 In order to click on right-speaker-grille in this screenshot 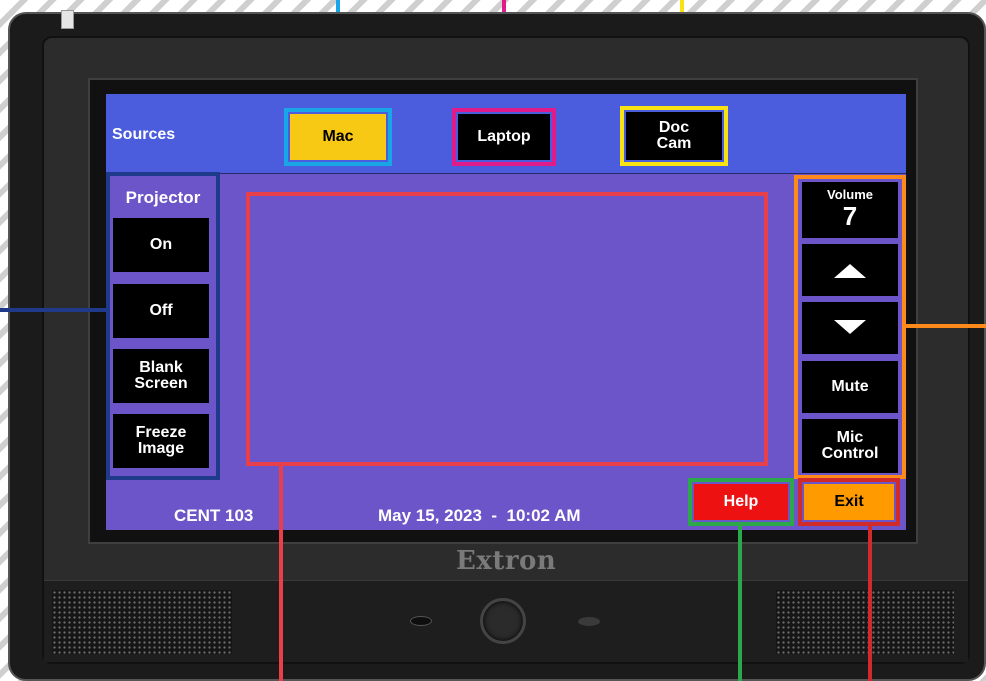, I will do `click(865, 622)`.